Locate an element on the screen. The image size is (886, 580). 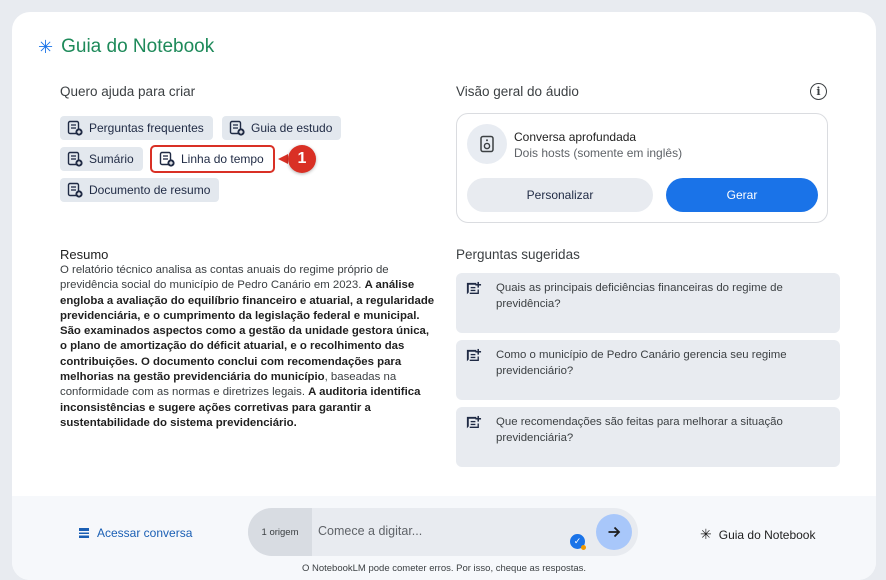
chat-input-bar: 1 origem ✓ is located at coordinates (443, 532).